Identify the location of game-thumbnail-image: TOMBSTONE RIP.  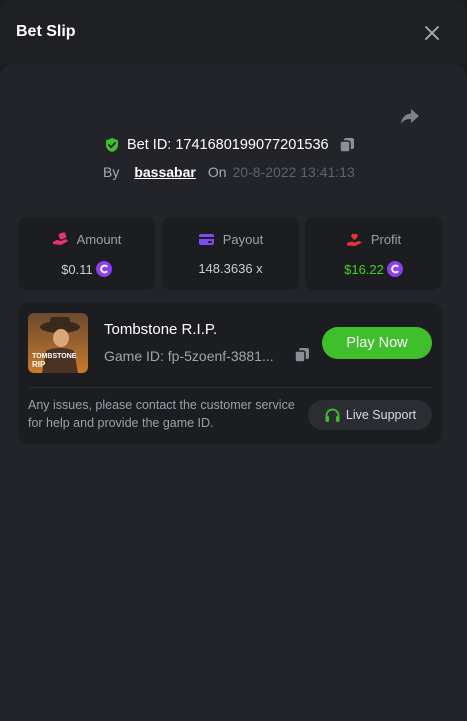
(58, 343).